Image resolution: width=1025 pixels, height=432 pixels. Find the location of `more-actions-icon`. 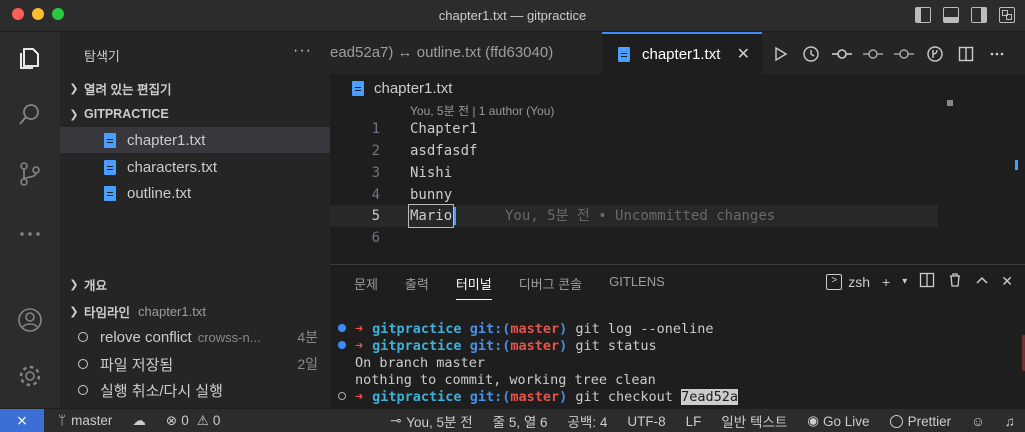

more-actions-icon is located at coordinates (997, 54).